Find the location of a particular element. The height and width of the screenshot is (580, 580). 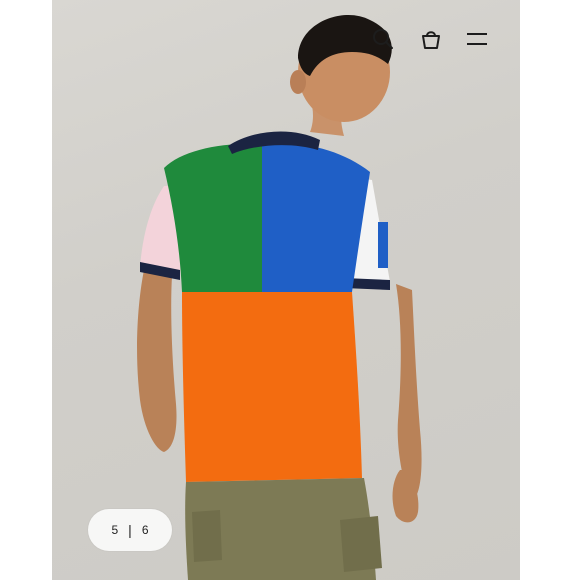

left-arm is located at coordinates (157, 361).